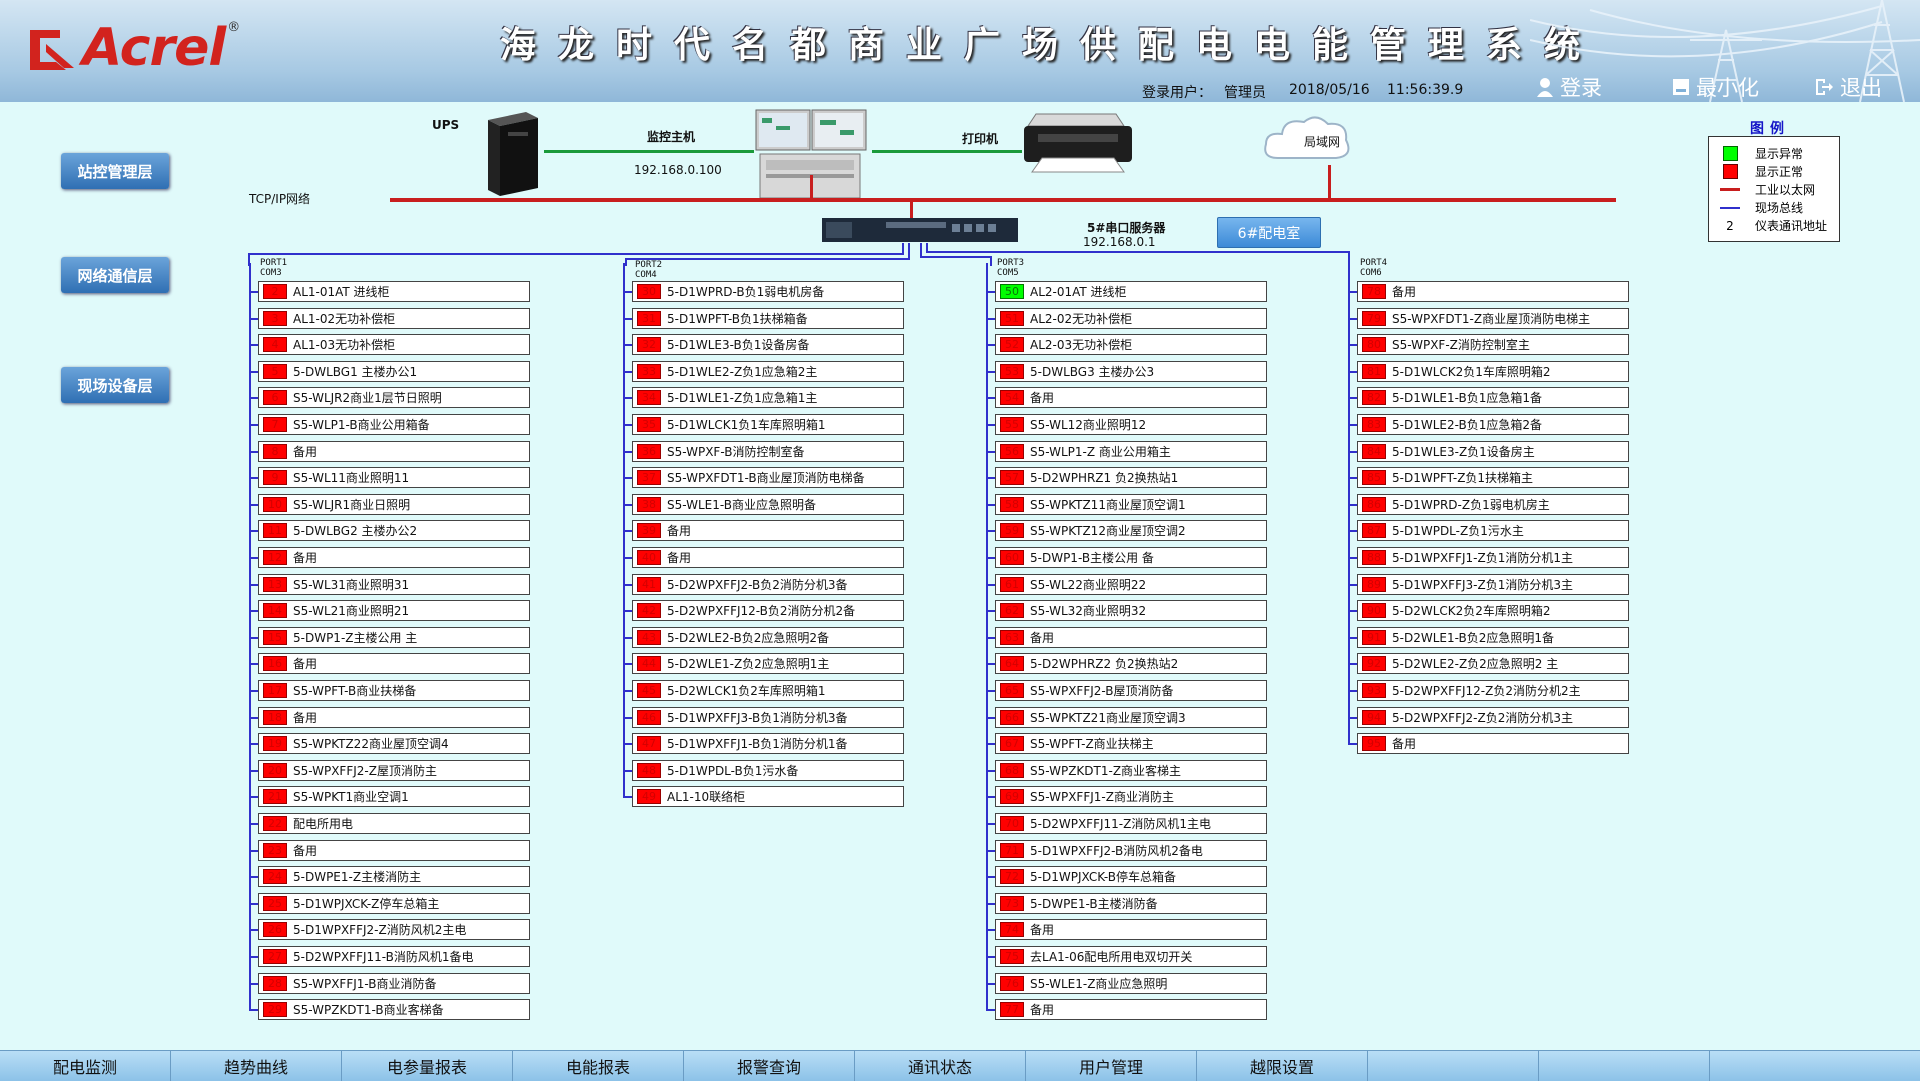 The image size is (1920, 1081). What do you see at coordinates (115, 275) in the screenshot?
I see `network-communication-layer-button: 网络通信层` at bounding box center [115, 275].